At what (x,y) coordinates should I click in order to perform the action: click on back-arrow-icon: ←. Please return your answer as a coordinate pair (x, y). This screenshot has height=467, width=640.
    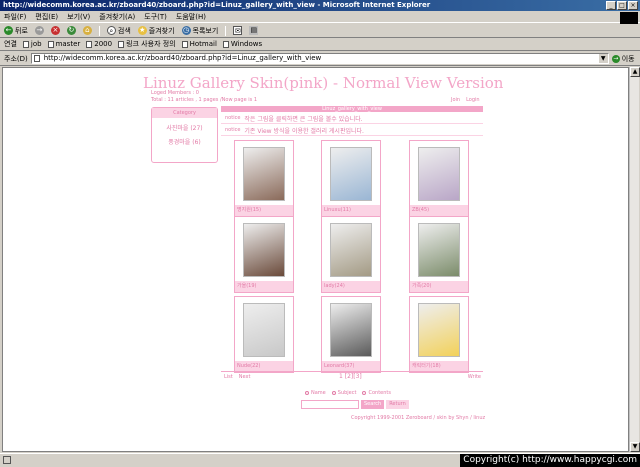
    Looking at the image, I should click on (8, 30).